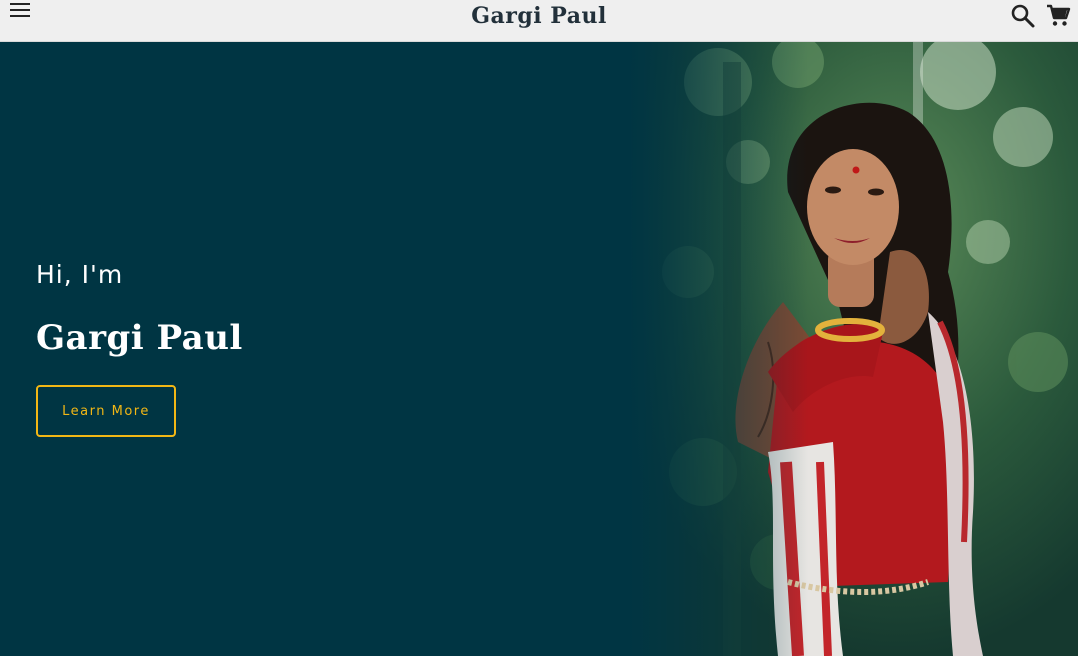 The width and height of the screenshot is (1078, 656). Describe the element at coordinates (106, 411) in the screenshot. I see `learn-more-button: Learn More` at that location.